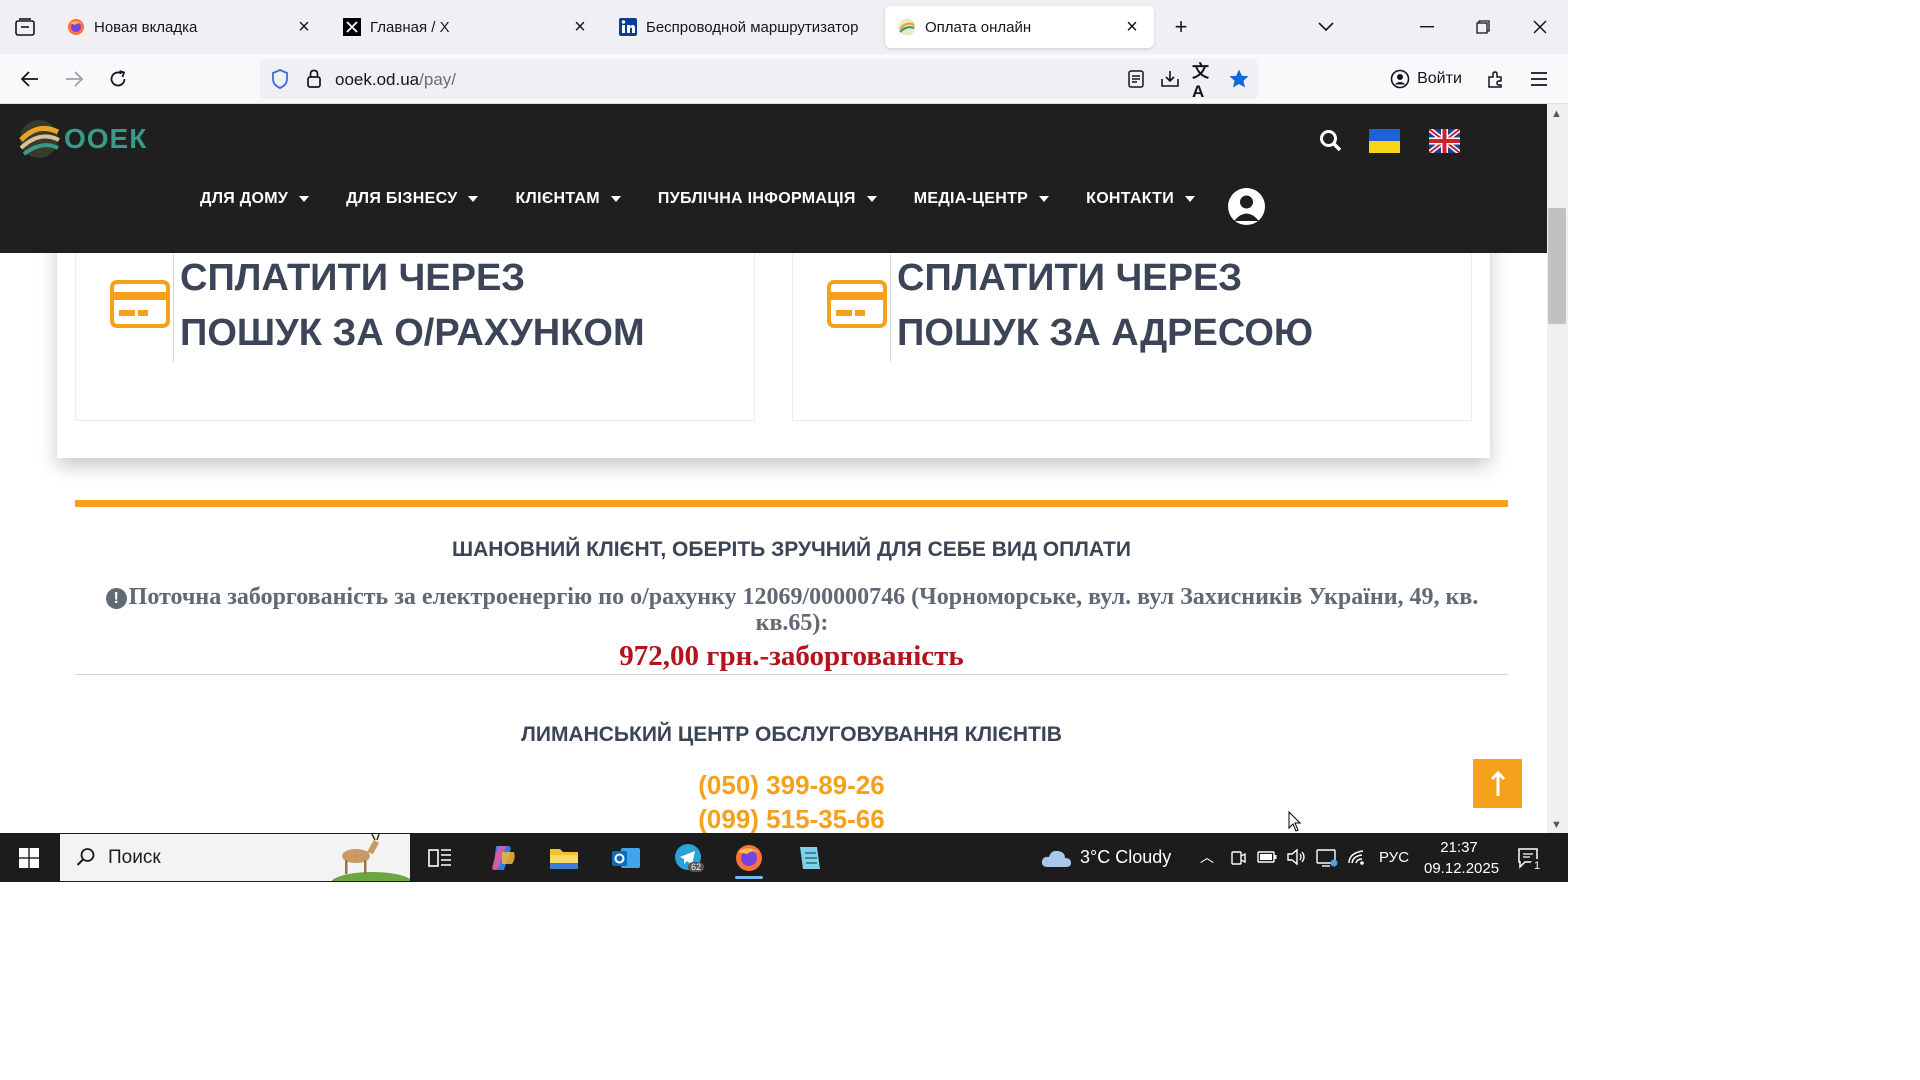 The image size is (1920, 1080). I want to click on browser-tab: Главная / X ×, so click(466, 27).